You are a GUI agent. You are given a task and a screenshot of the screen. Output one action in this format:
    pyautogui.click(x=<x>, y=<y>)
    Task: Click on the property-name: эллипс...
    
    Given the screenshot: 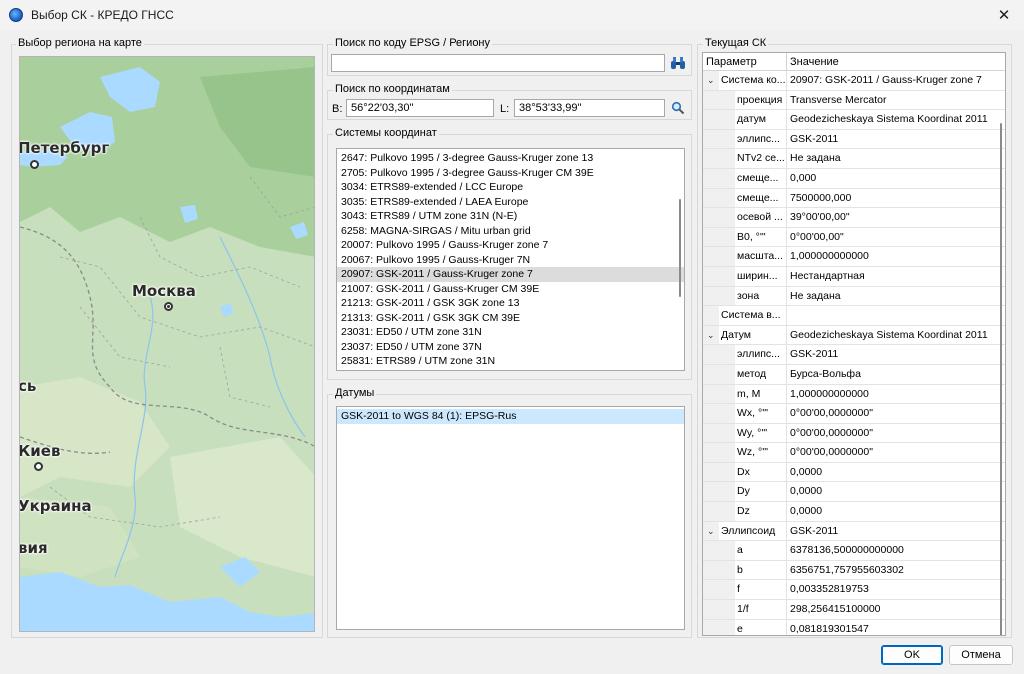 What is the action you would take?
    pyautogui.click(x=745, y=355)
    